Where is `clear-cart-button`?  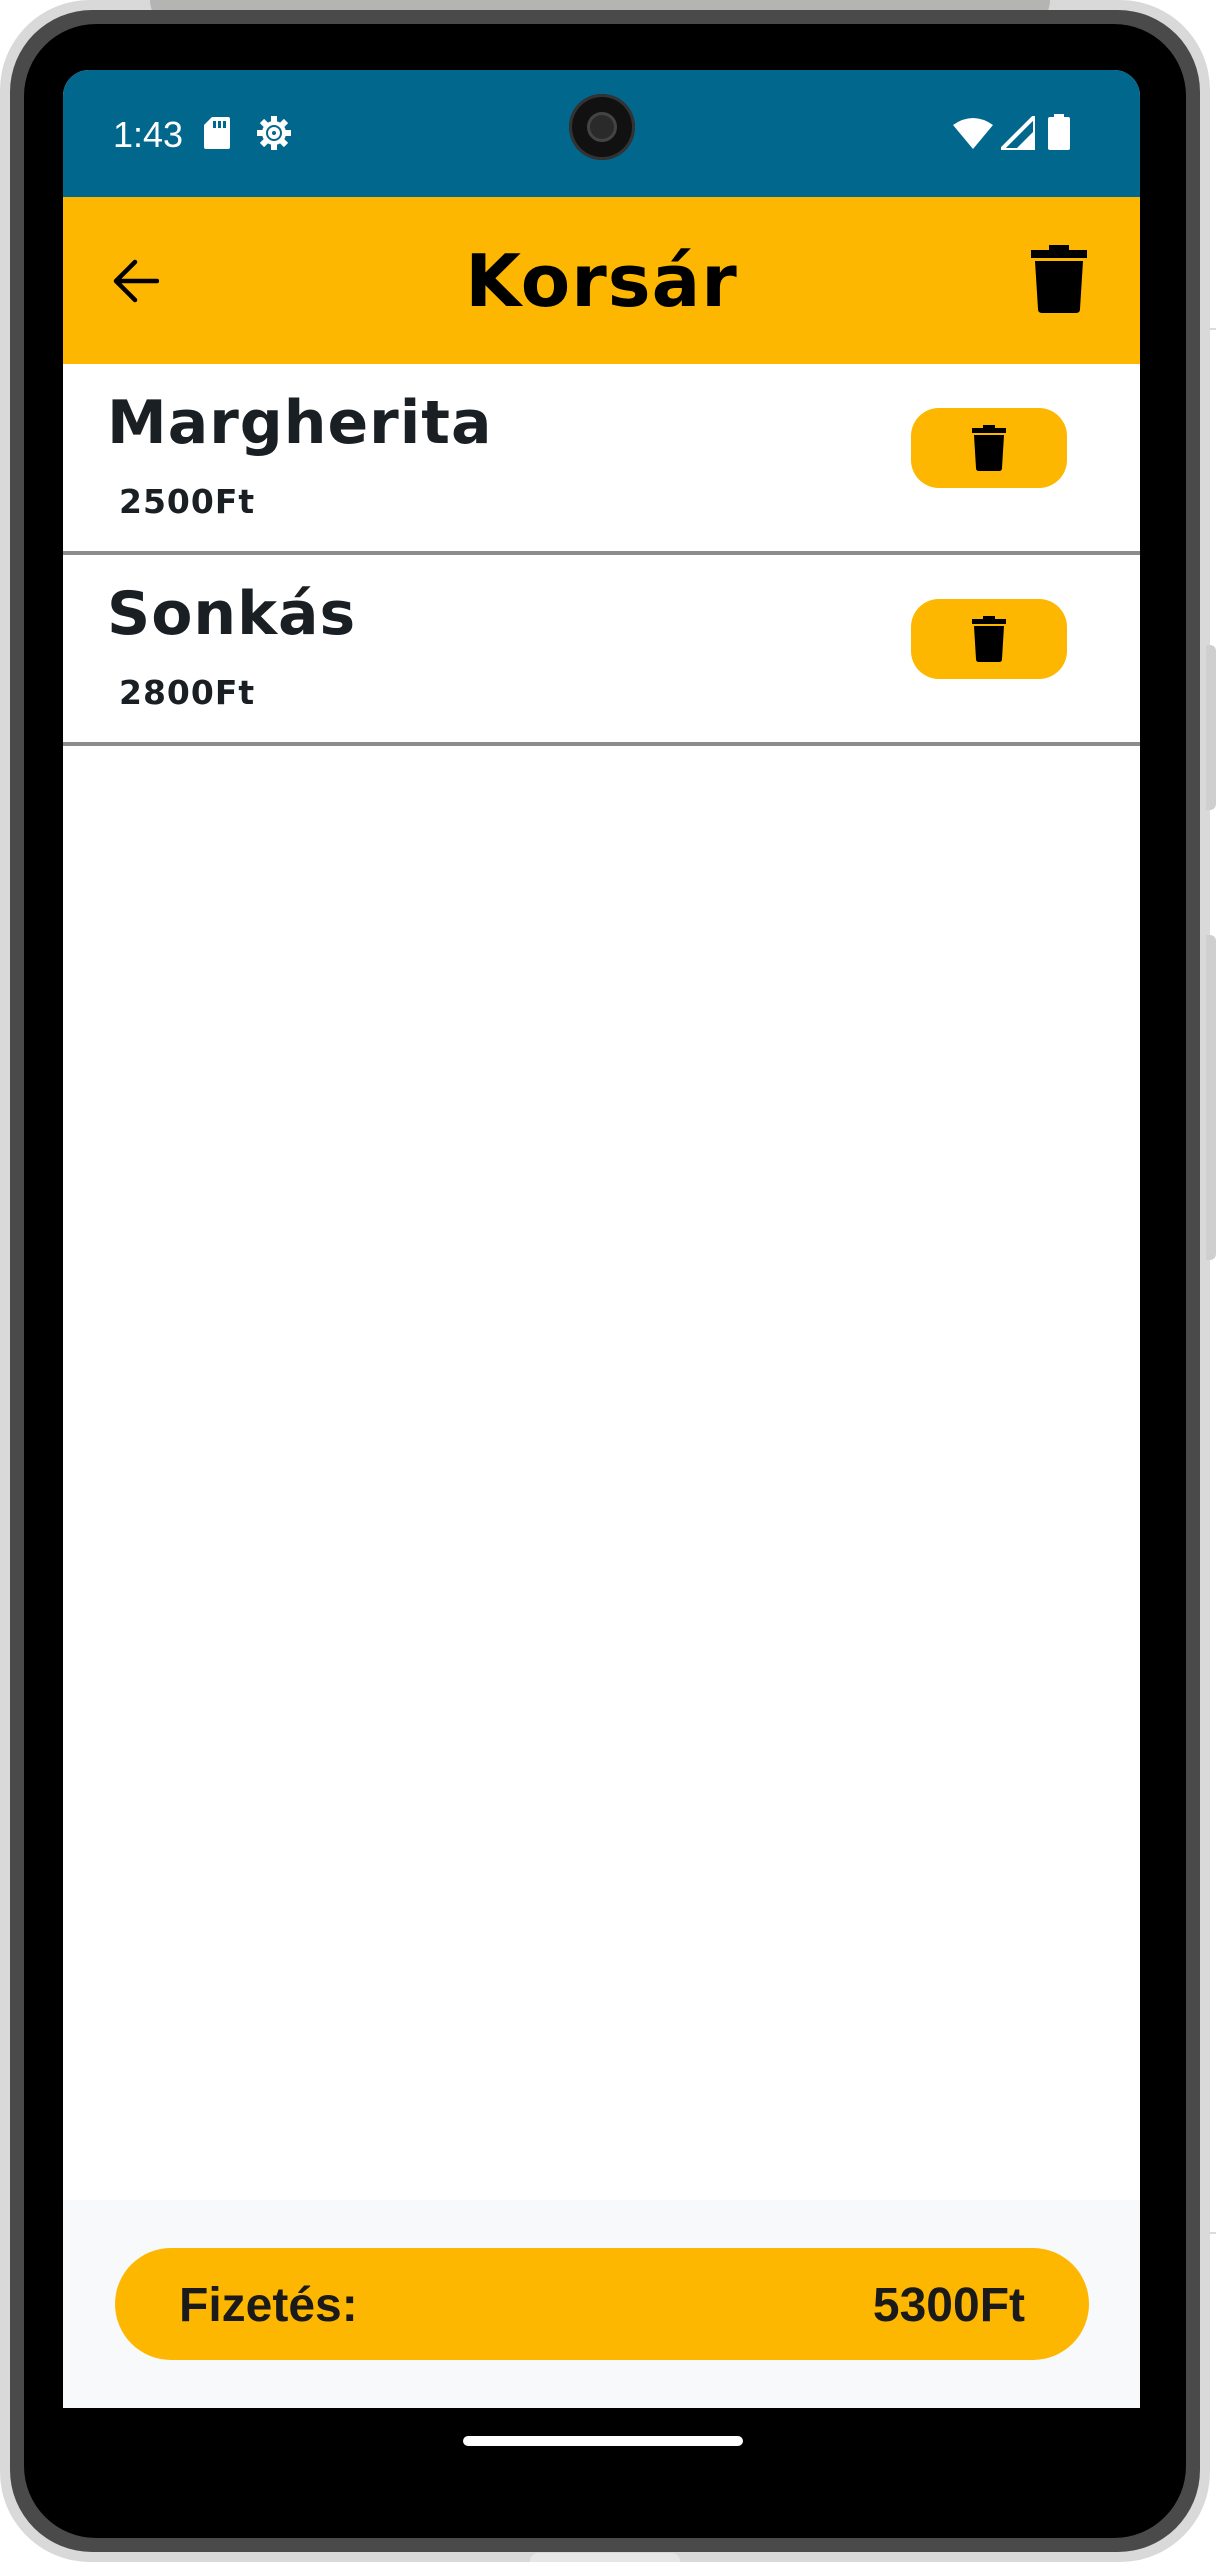 clear-cart-button is located at coordinates (1059, 279).